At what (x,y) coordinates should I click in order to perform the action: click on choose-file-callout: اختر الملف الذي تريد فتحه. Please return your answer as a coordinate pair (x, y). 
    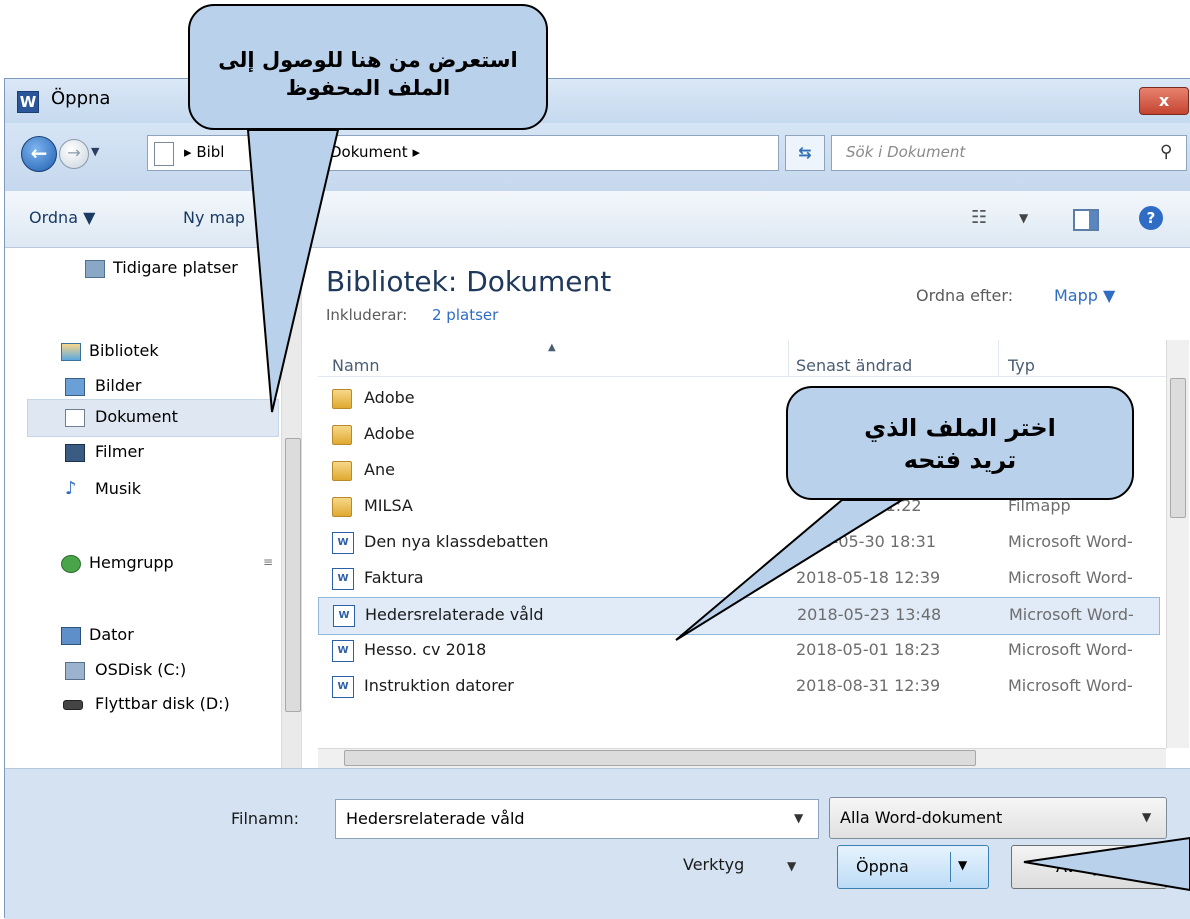
    Looking at the image, I should click on (960, 443).